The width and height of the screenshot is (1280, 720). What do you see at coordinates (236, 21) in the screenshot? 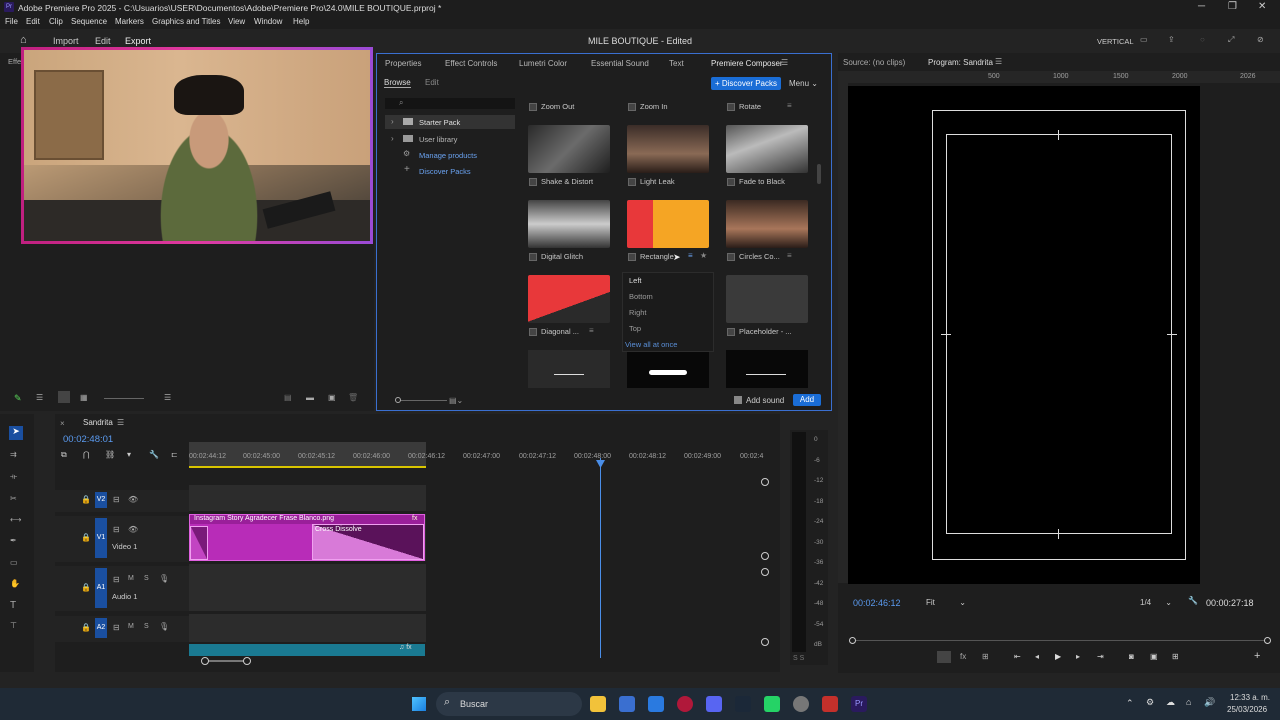
I see `menu-view: View` at bounding box center [236, 21].